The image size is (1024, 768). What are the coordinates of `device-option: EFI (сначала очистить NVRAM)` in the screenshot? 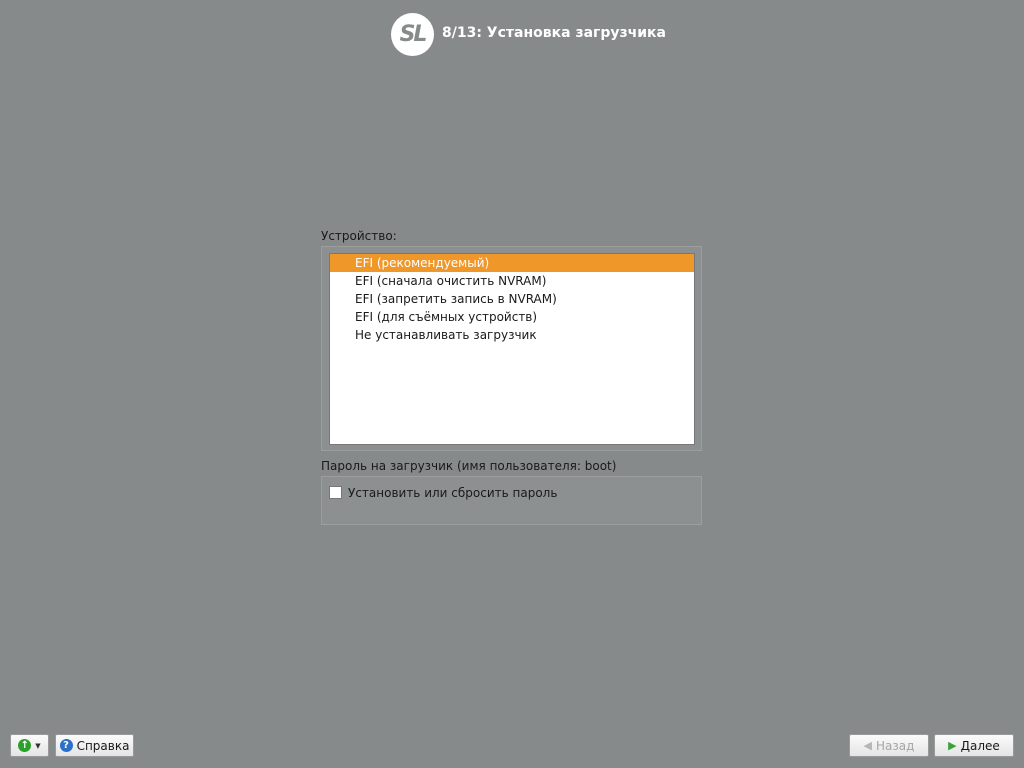 It's located at (512, 281).